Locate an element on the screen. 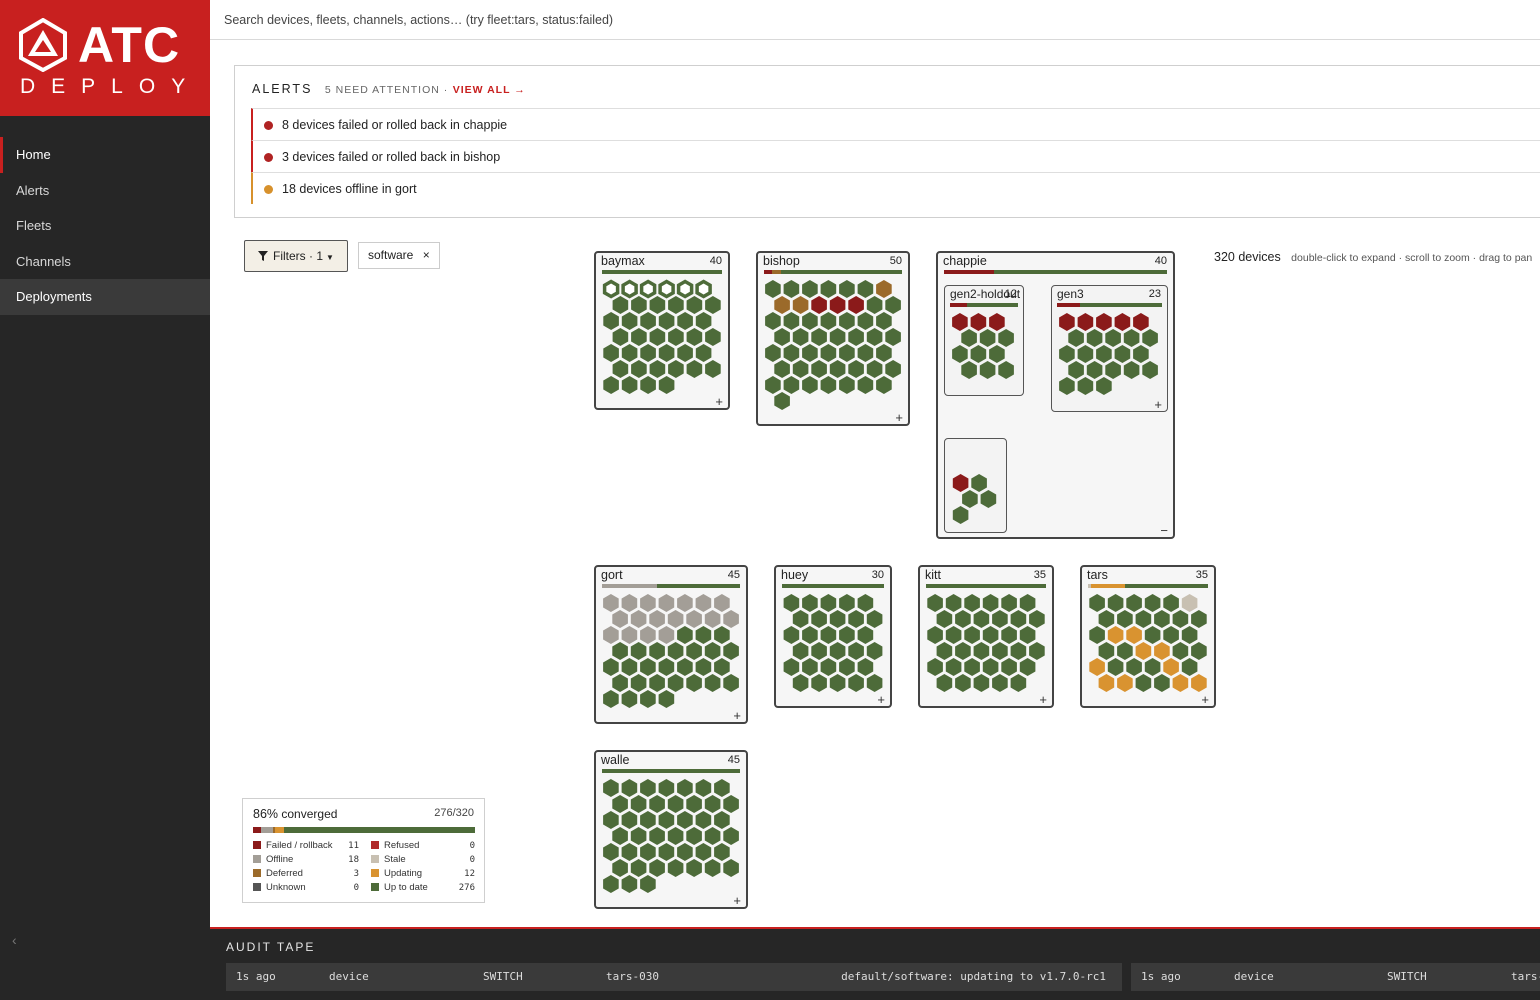  expand-fleet-icon: + is located at coordinates (737, 715).